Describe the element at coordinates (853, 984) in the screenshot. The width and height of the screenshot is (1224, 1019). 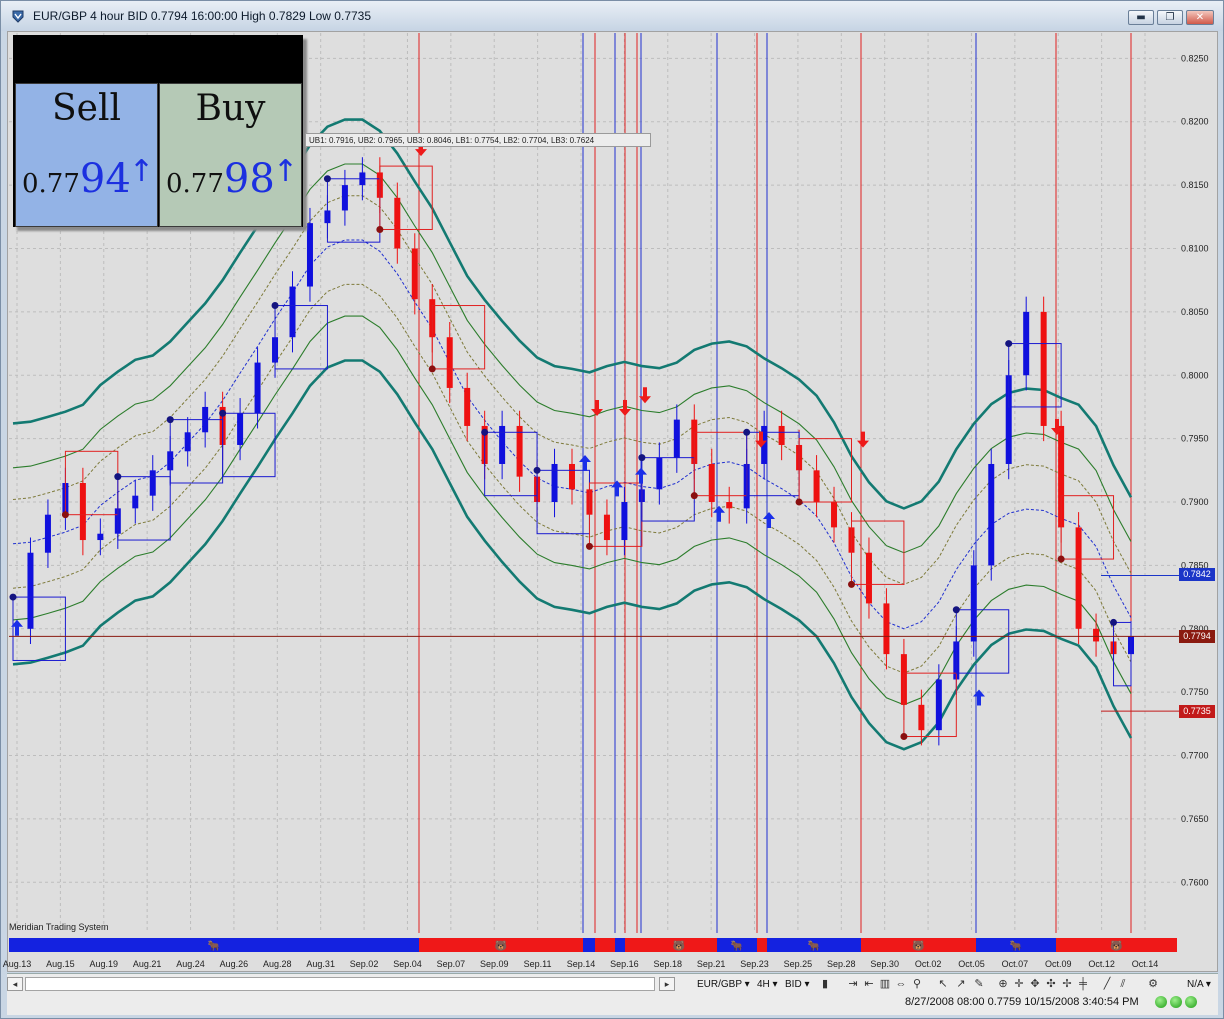
I see `auto-scroll-icon: ⇥` at that location.